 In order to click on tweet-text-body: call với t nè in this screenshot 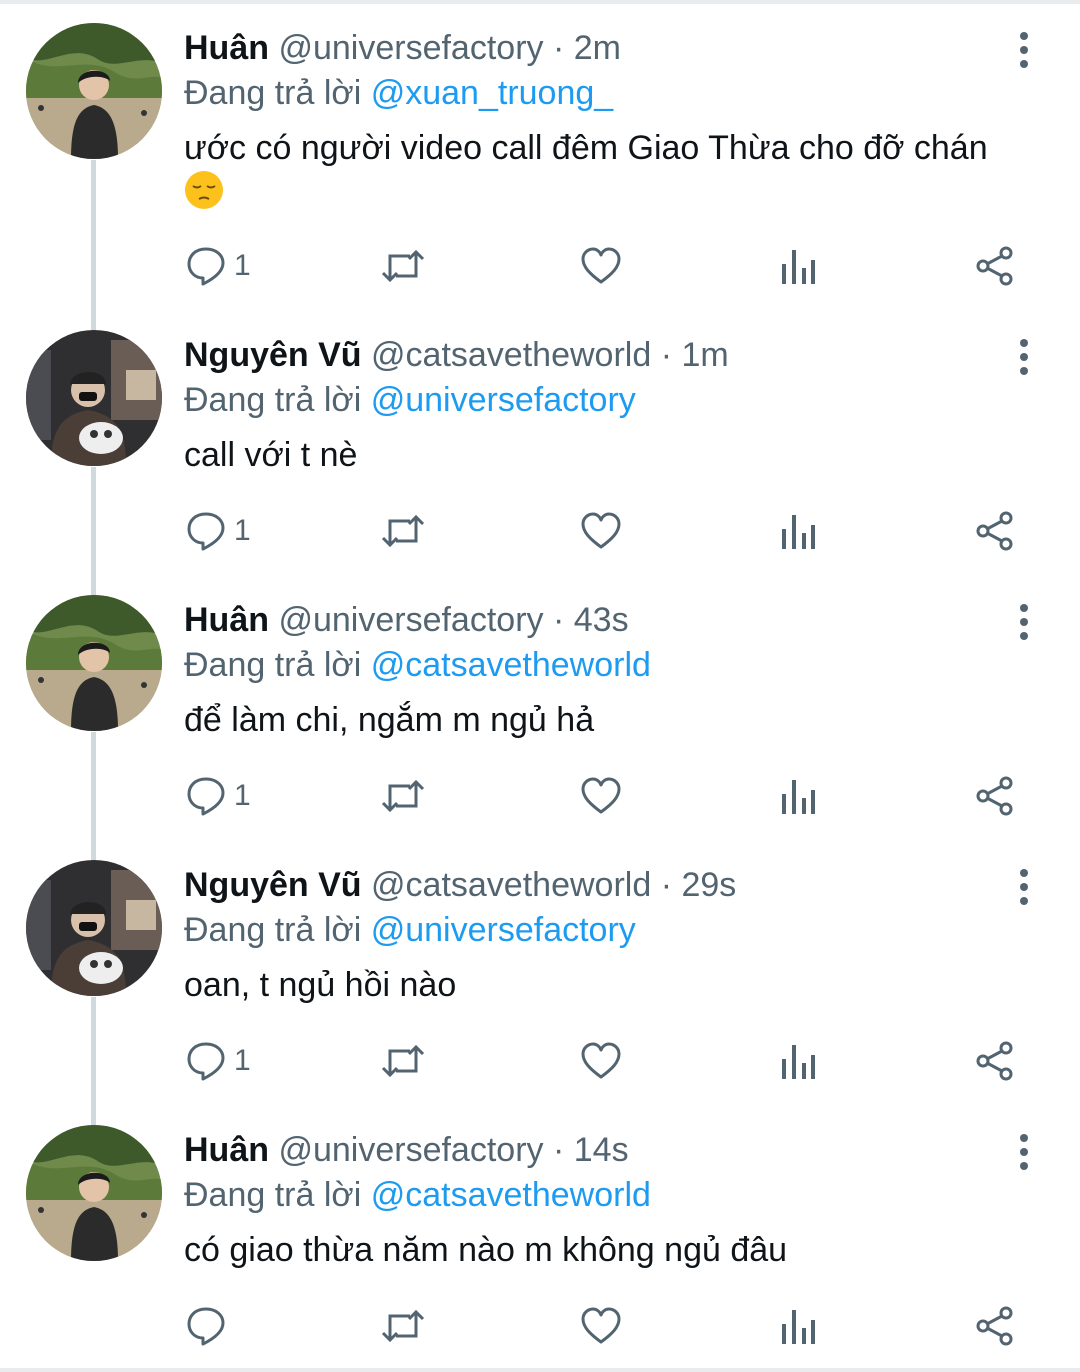, I will do `click(271, 455)`.